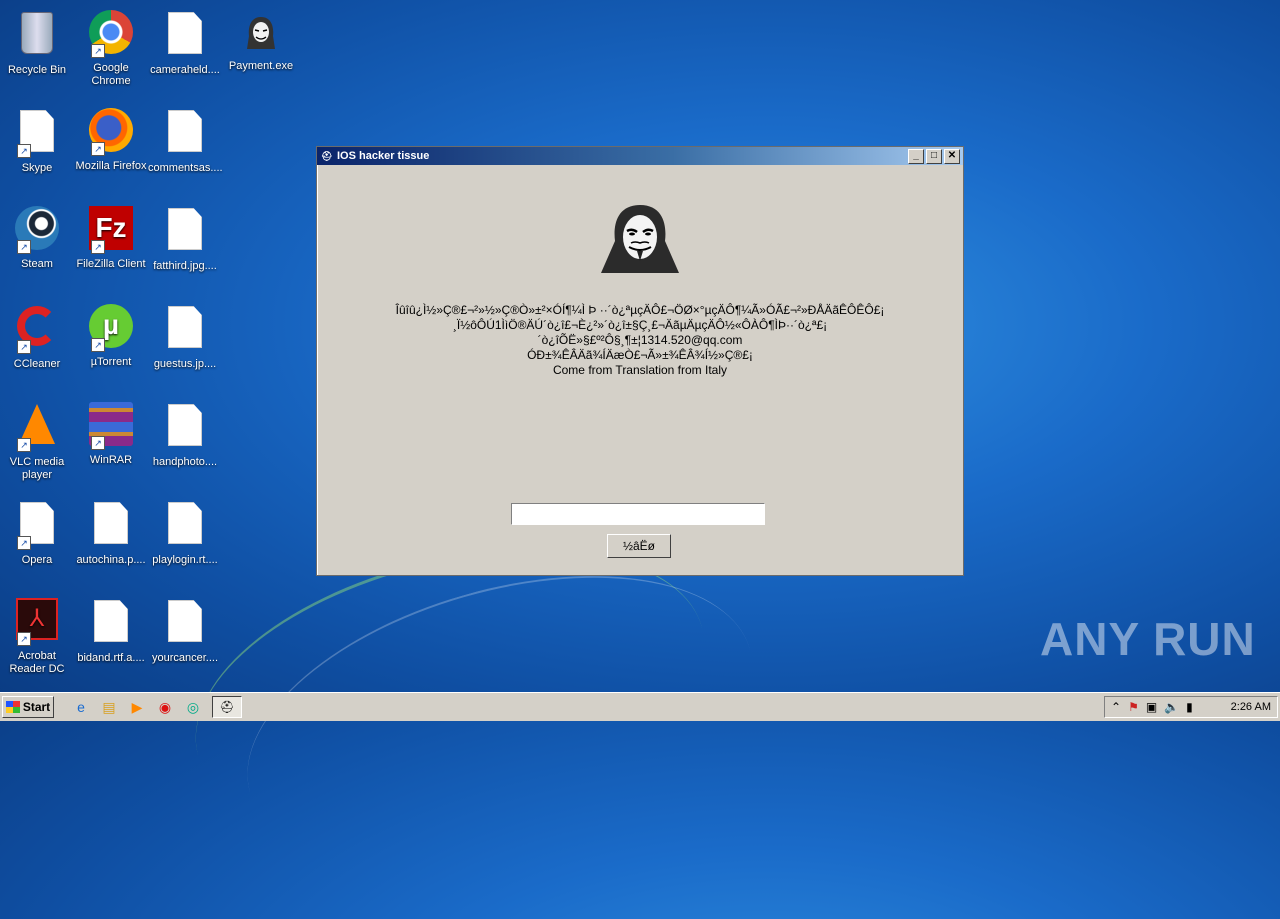 This screenshot has width=1280, height=919. Describe the element at coordinates (639, 546) in the screenshot. I see `unlock-button: ½âËø` at that location.